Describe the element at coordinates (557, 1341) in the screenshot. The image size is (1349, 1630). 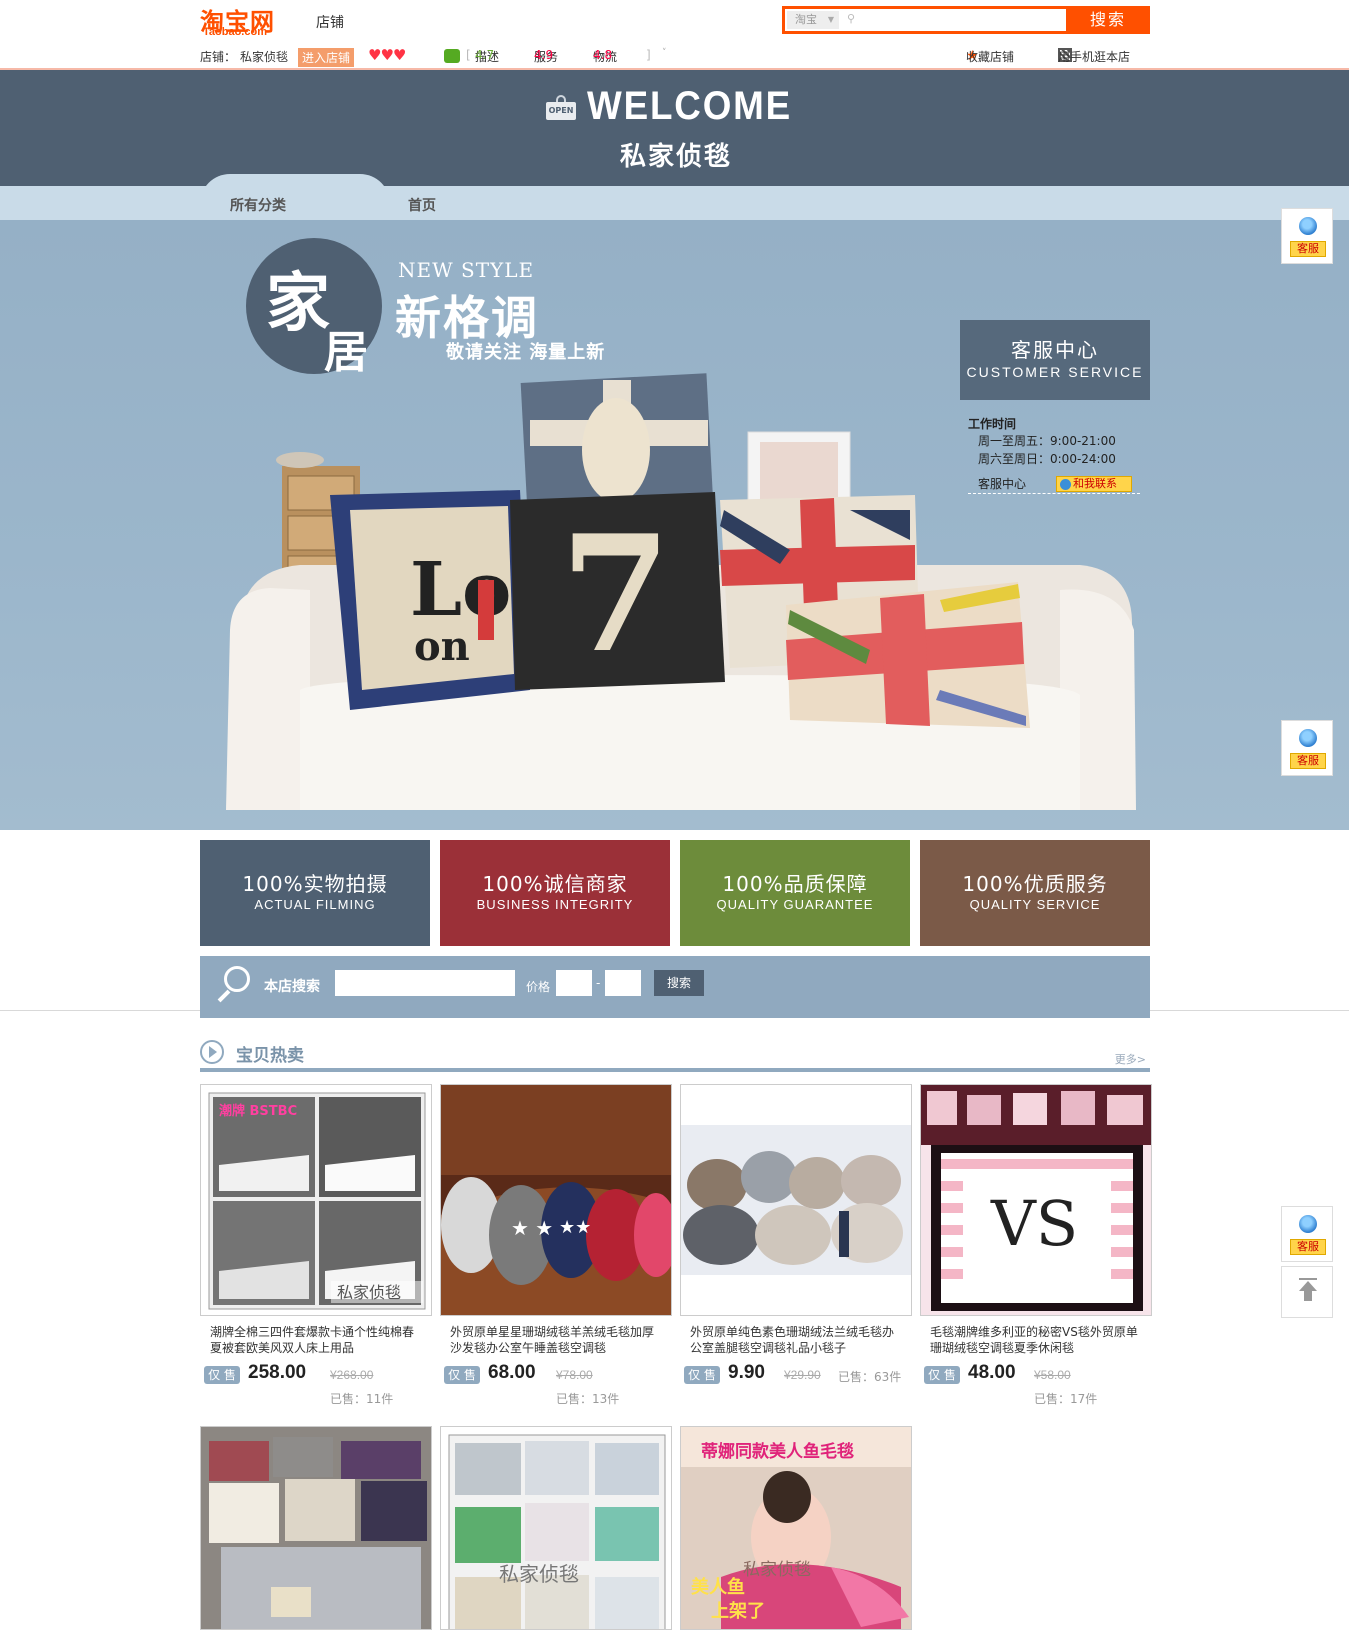
I see `product-title: 外贸原单星星珊瑚绒毯羊羔绒毛毯加厚沙发毯办公室午睡盖毯空调毯` at that location.